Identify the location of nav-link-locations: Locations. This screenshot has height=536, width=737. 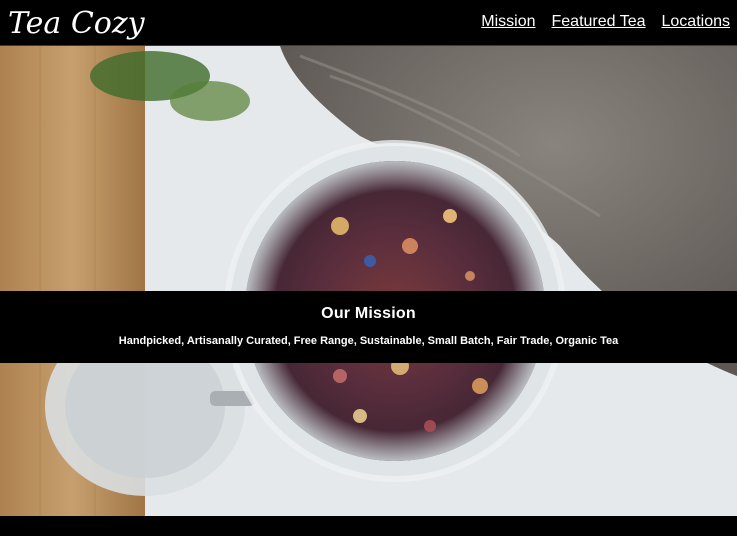
(696, 22).